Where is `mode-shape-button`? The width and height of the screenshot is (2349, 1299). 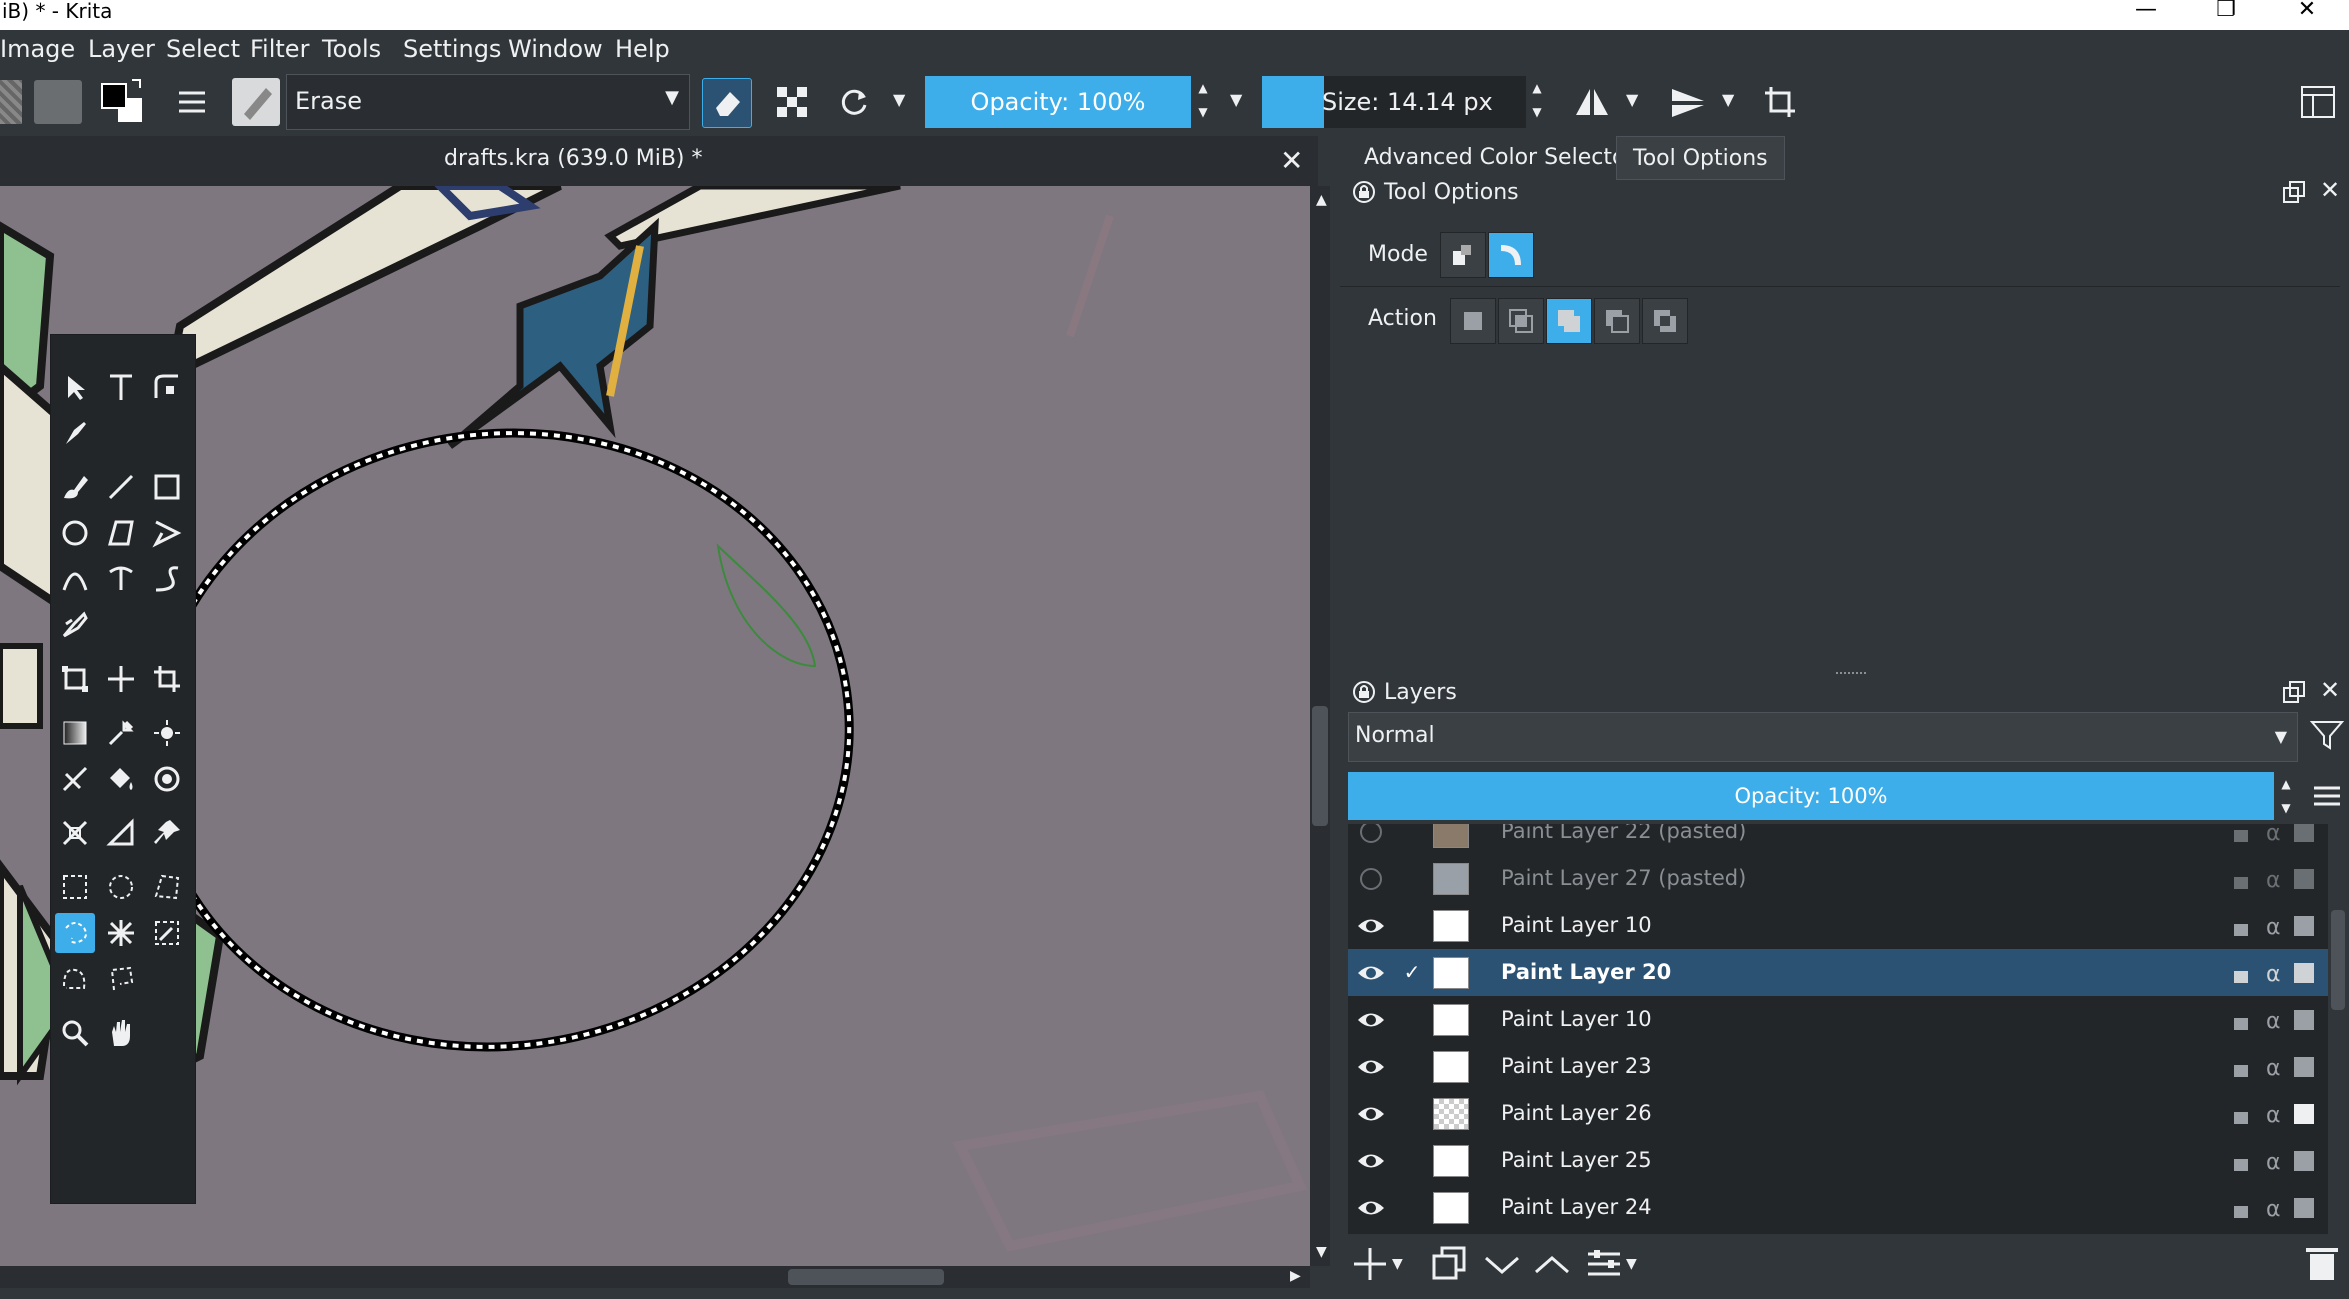
mode-shape-button is located at coordinates (1463, 255).